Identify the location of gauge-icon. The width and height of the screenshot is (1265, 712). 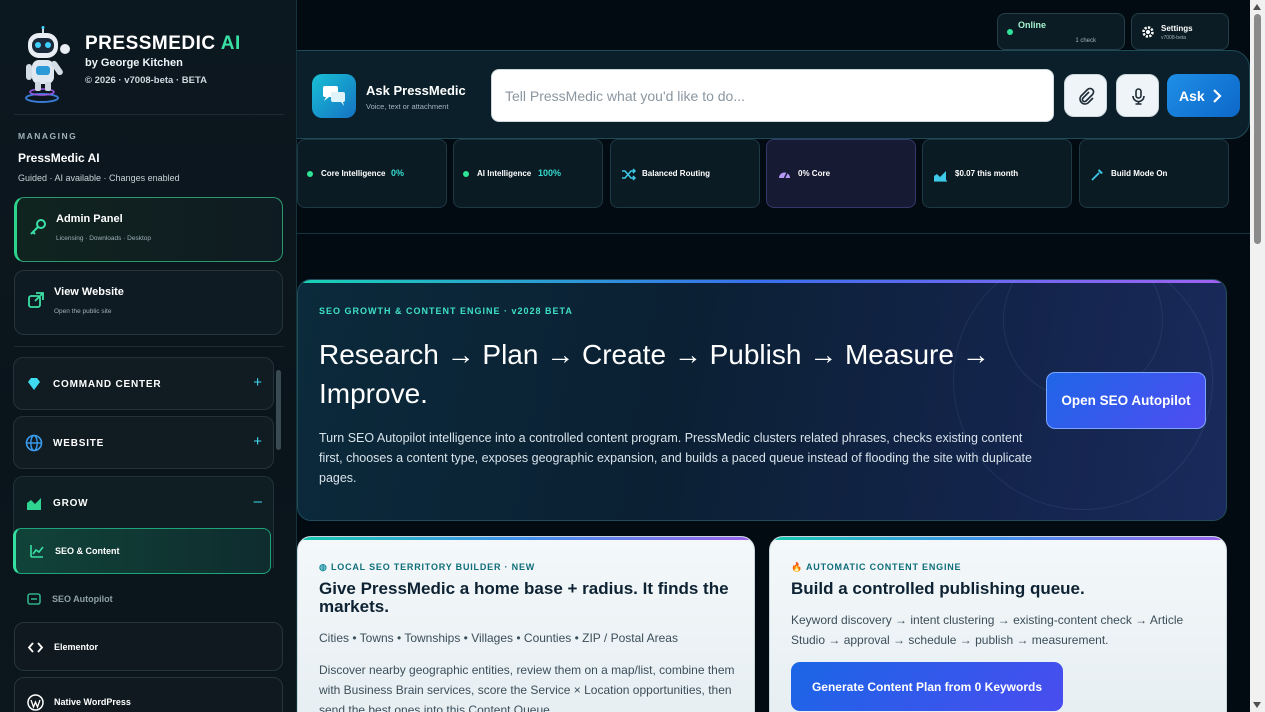
(784, 175).